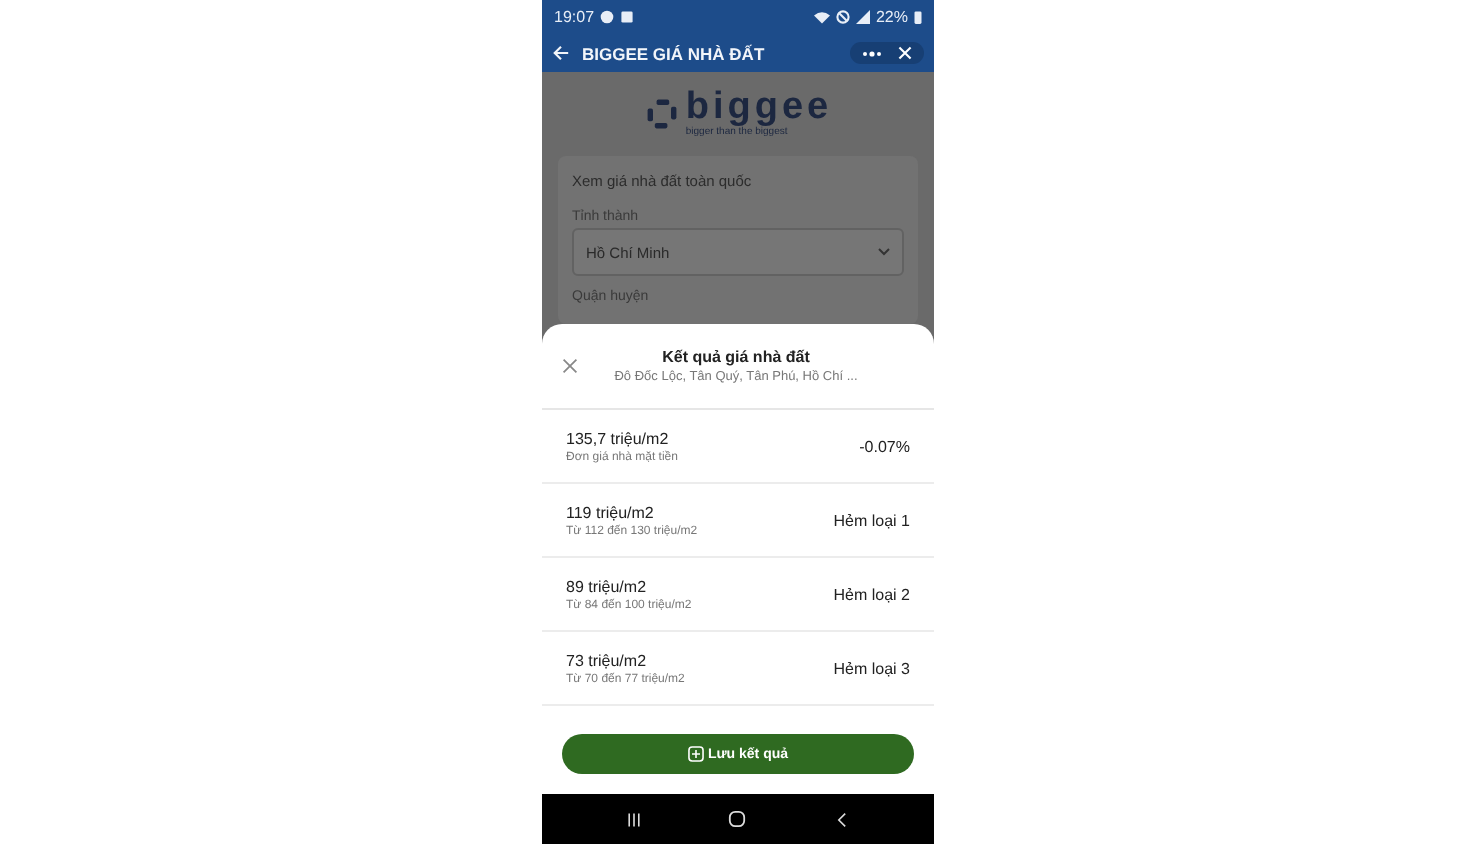 This screenshot has height=844, width=1476. I want to click on battery-icon, so click(918, 17).